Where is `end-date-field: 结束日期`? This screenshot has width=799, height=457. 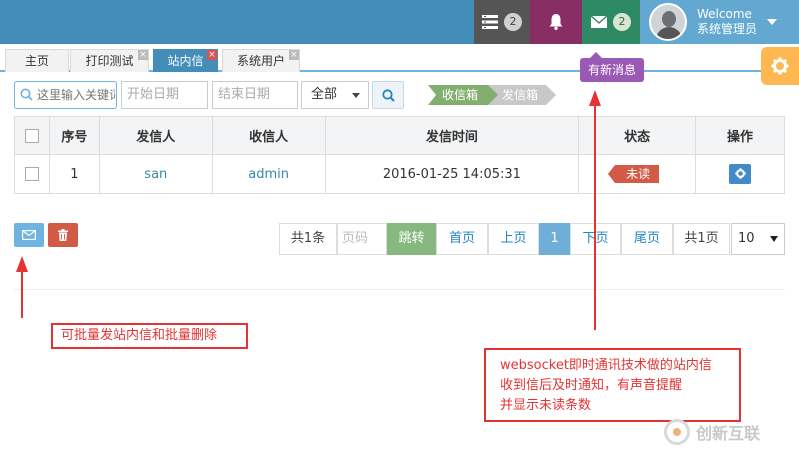 end-date-field: 结束日期 is located at coordinates (255, 95).